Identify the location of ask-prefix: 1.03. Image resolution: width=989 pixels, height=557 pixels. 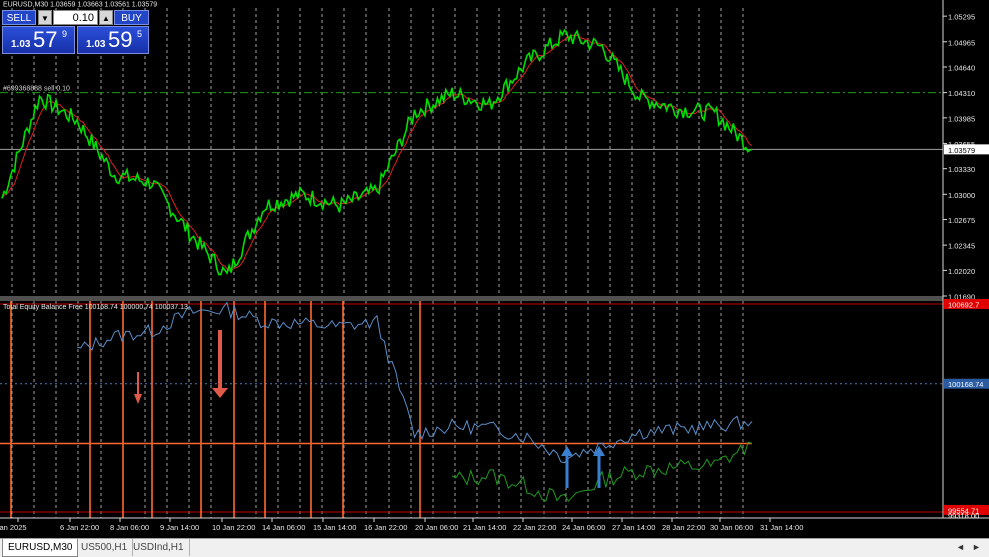
(96, 44).